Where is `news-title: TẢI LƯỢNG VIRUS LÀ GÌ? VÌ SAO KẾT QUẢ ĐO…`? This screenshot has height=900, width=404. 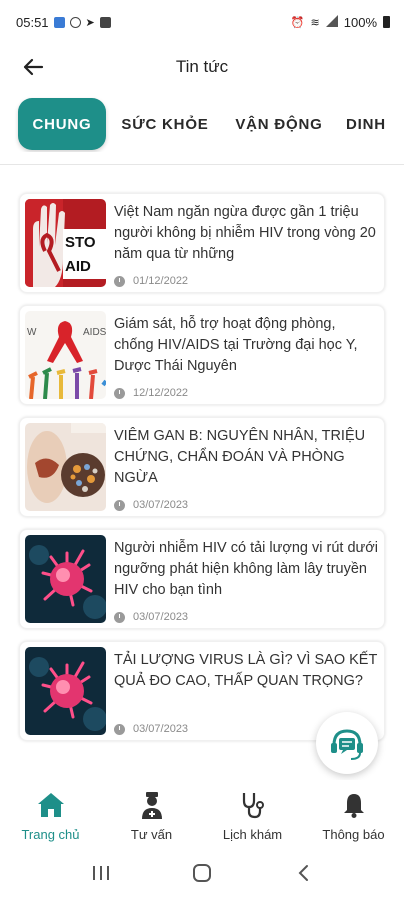
news-title: TẢI LƯỢNG VIRUS LÀ GÌ? VÌ SAO KẾT QUẢ ĐO… is located at coordinates (246, 670).